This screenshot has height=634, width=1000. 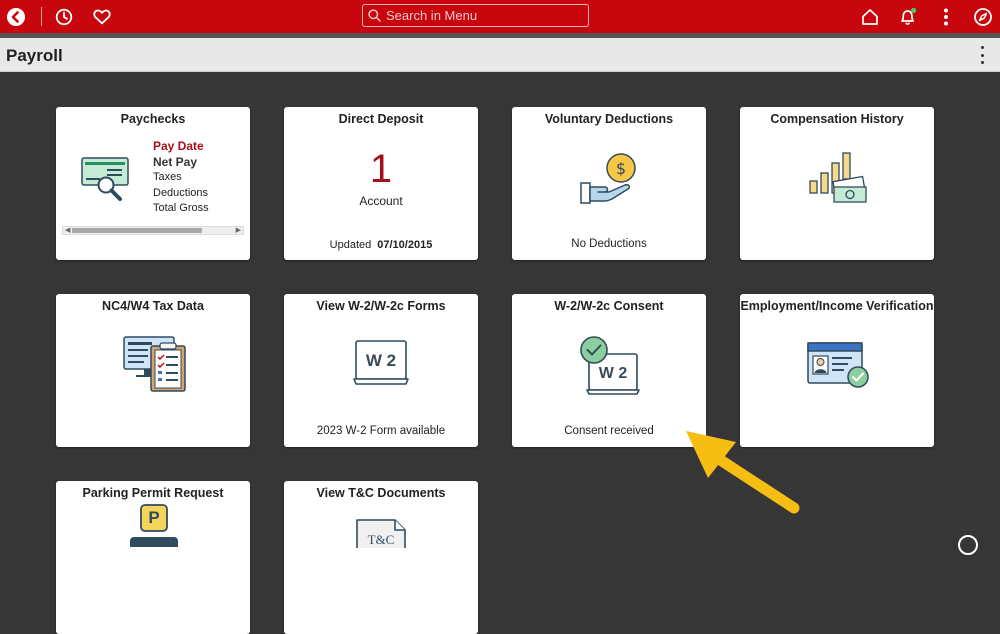 What do you see at coordinates (609, 119) in the screenshot?
I see `tile-title: Voluntary Deductions` at bounding box center [609, 119].